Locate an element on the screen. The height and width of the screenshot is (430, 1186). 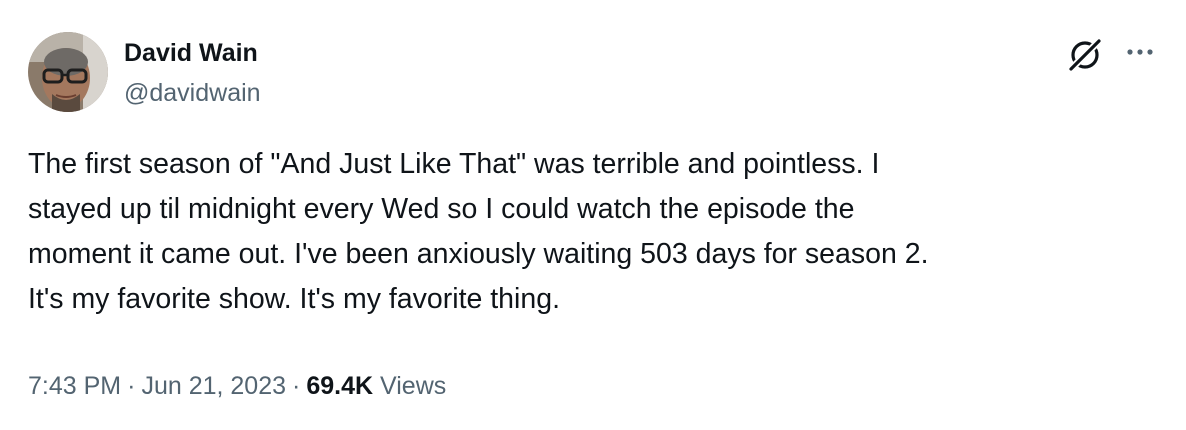
avatar is located at coordinates (68, 72).